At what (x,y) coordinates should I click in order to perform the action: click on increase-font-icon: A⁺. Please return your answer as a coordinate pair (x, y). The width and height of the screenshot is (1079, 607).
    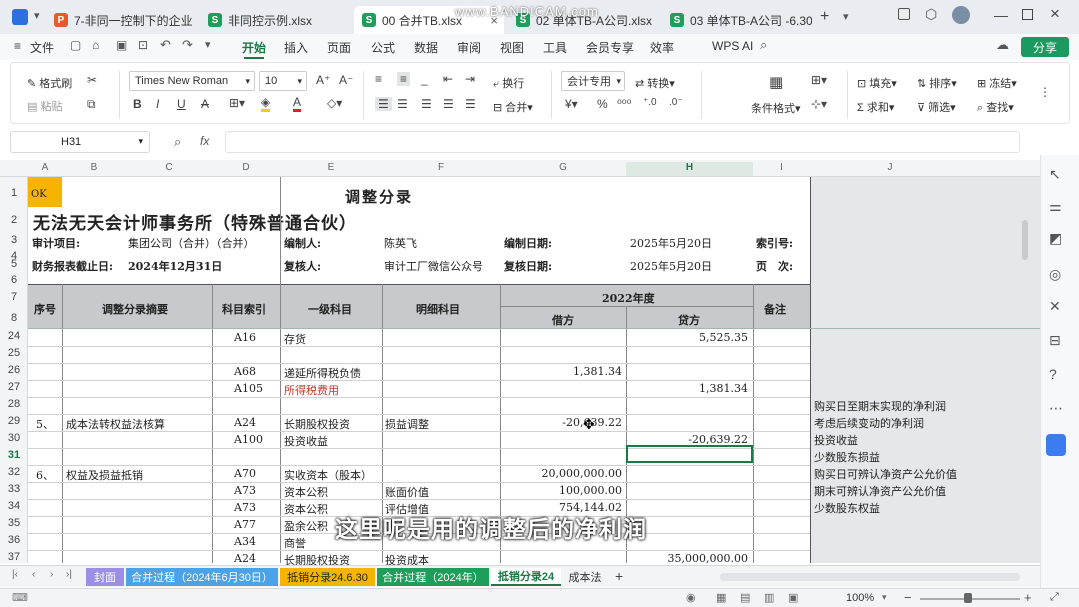
    Looking at the image, I should click on (323, 80).